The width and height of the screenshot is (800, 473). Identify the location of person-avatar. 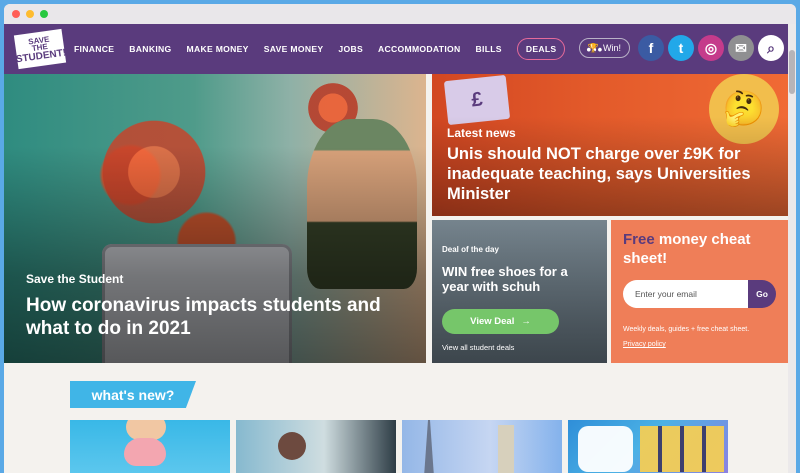
(292, 446).